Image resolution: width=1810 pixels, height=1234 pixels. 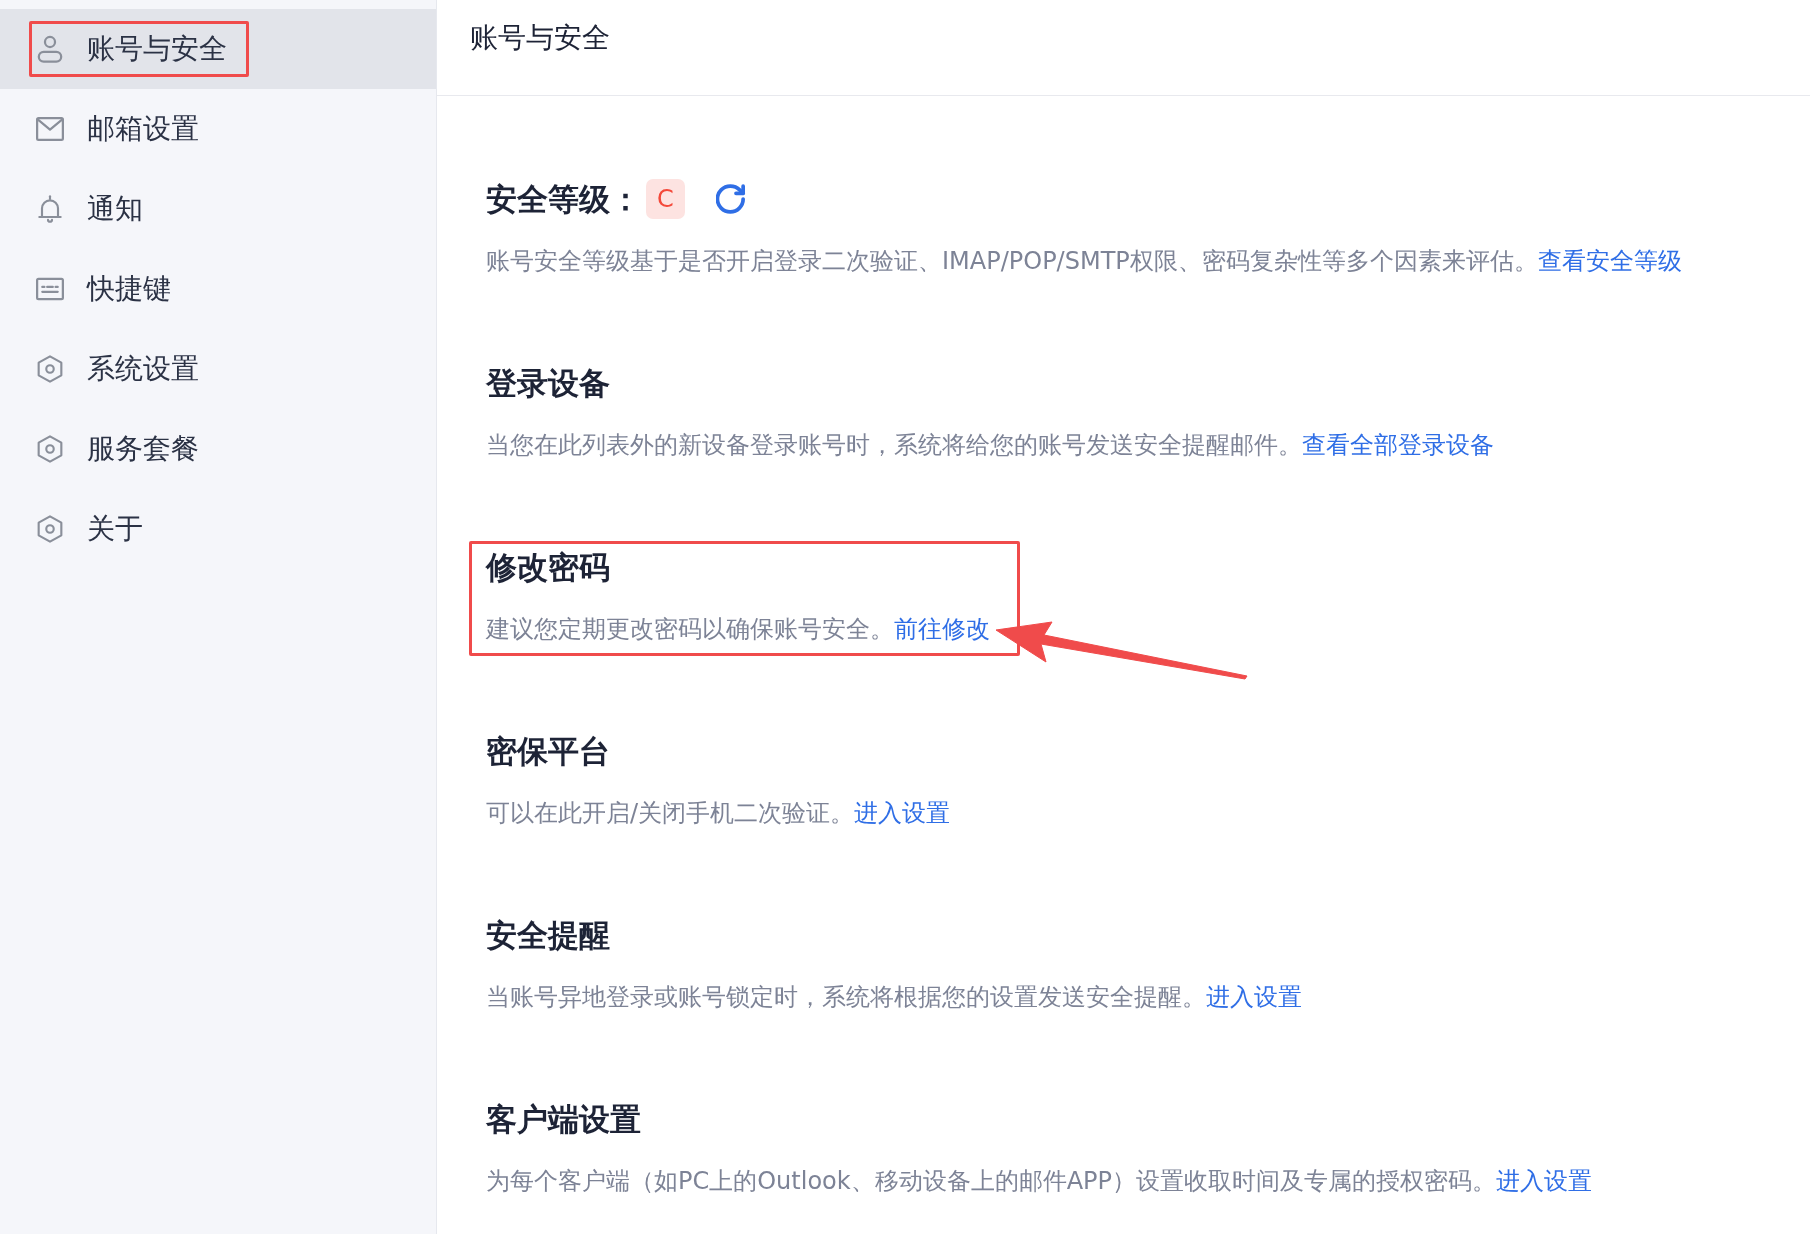 I want to click on section-title: 修改密码, so click(x=548, y=567).